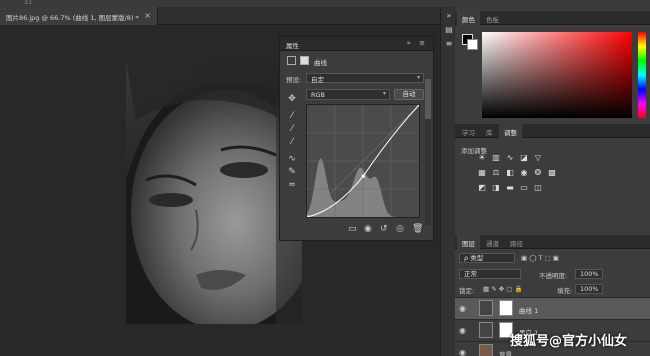 The width and height of the screenshot is (650, 356). I want to click on tab-adjustments: 调整, so click(510, 131).